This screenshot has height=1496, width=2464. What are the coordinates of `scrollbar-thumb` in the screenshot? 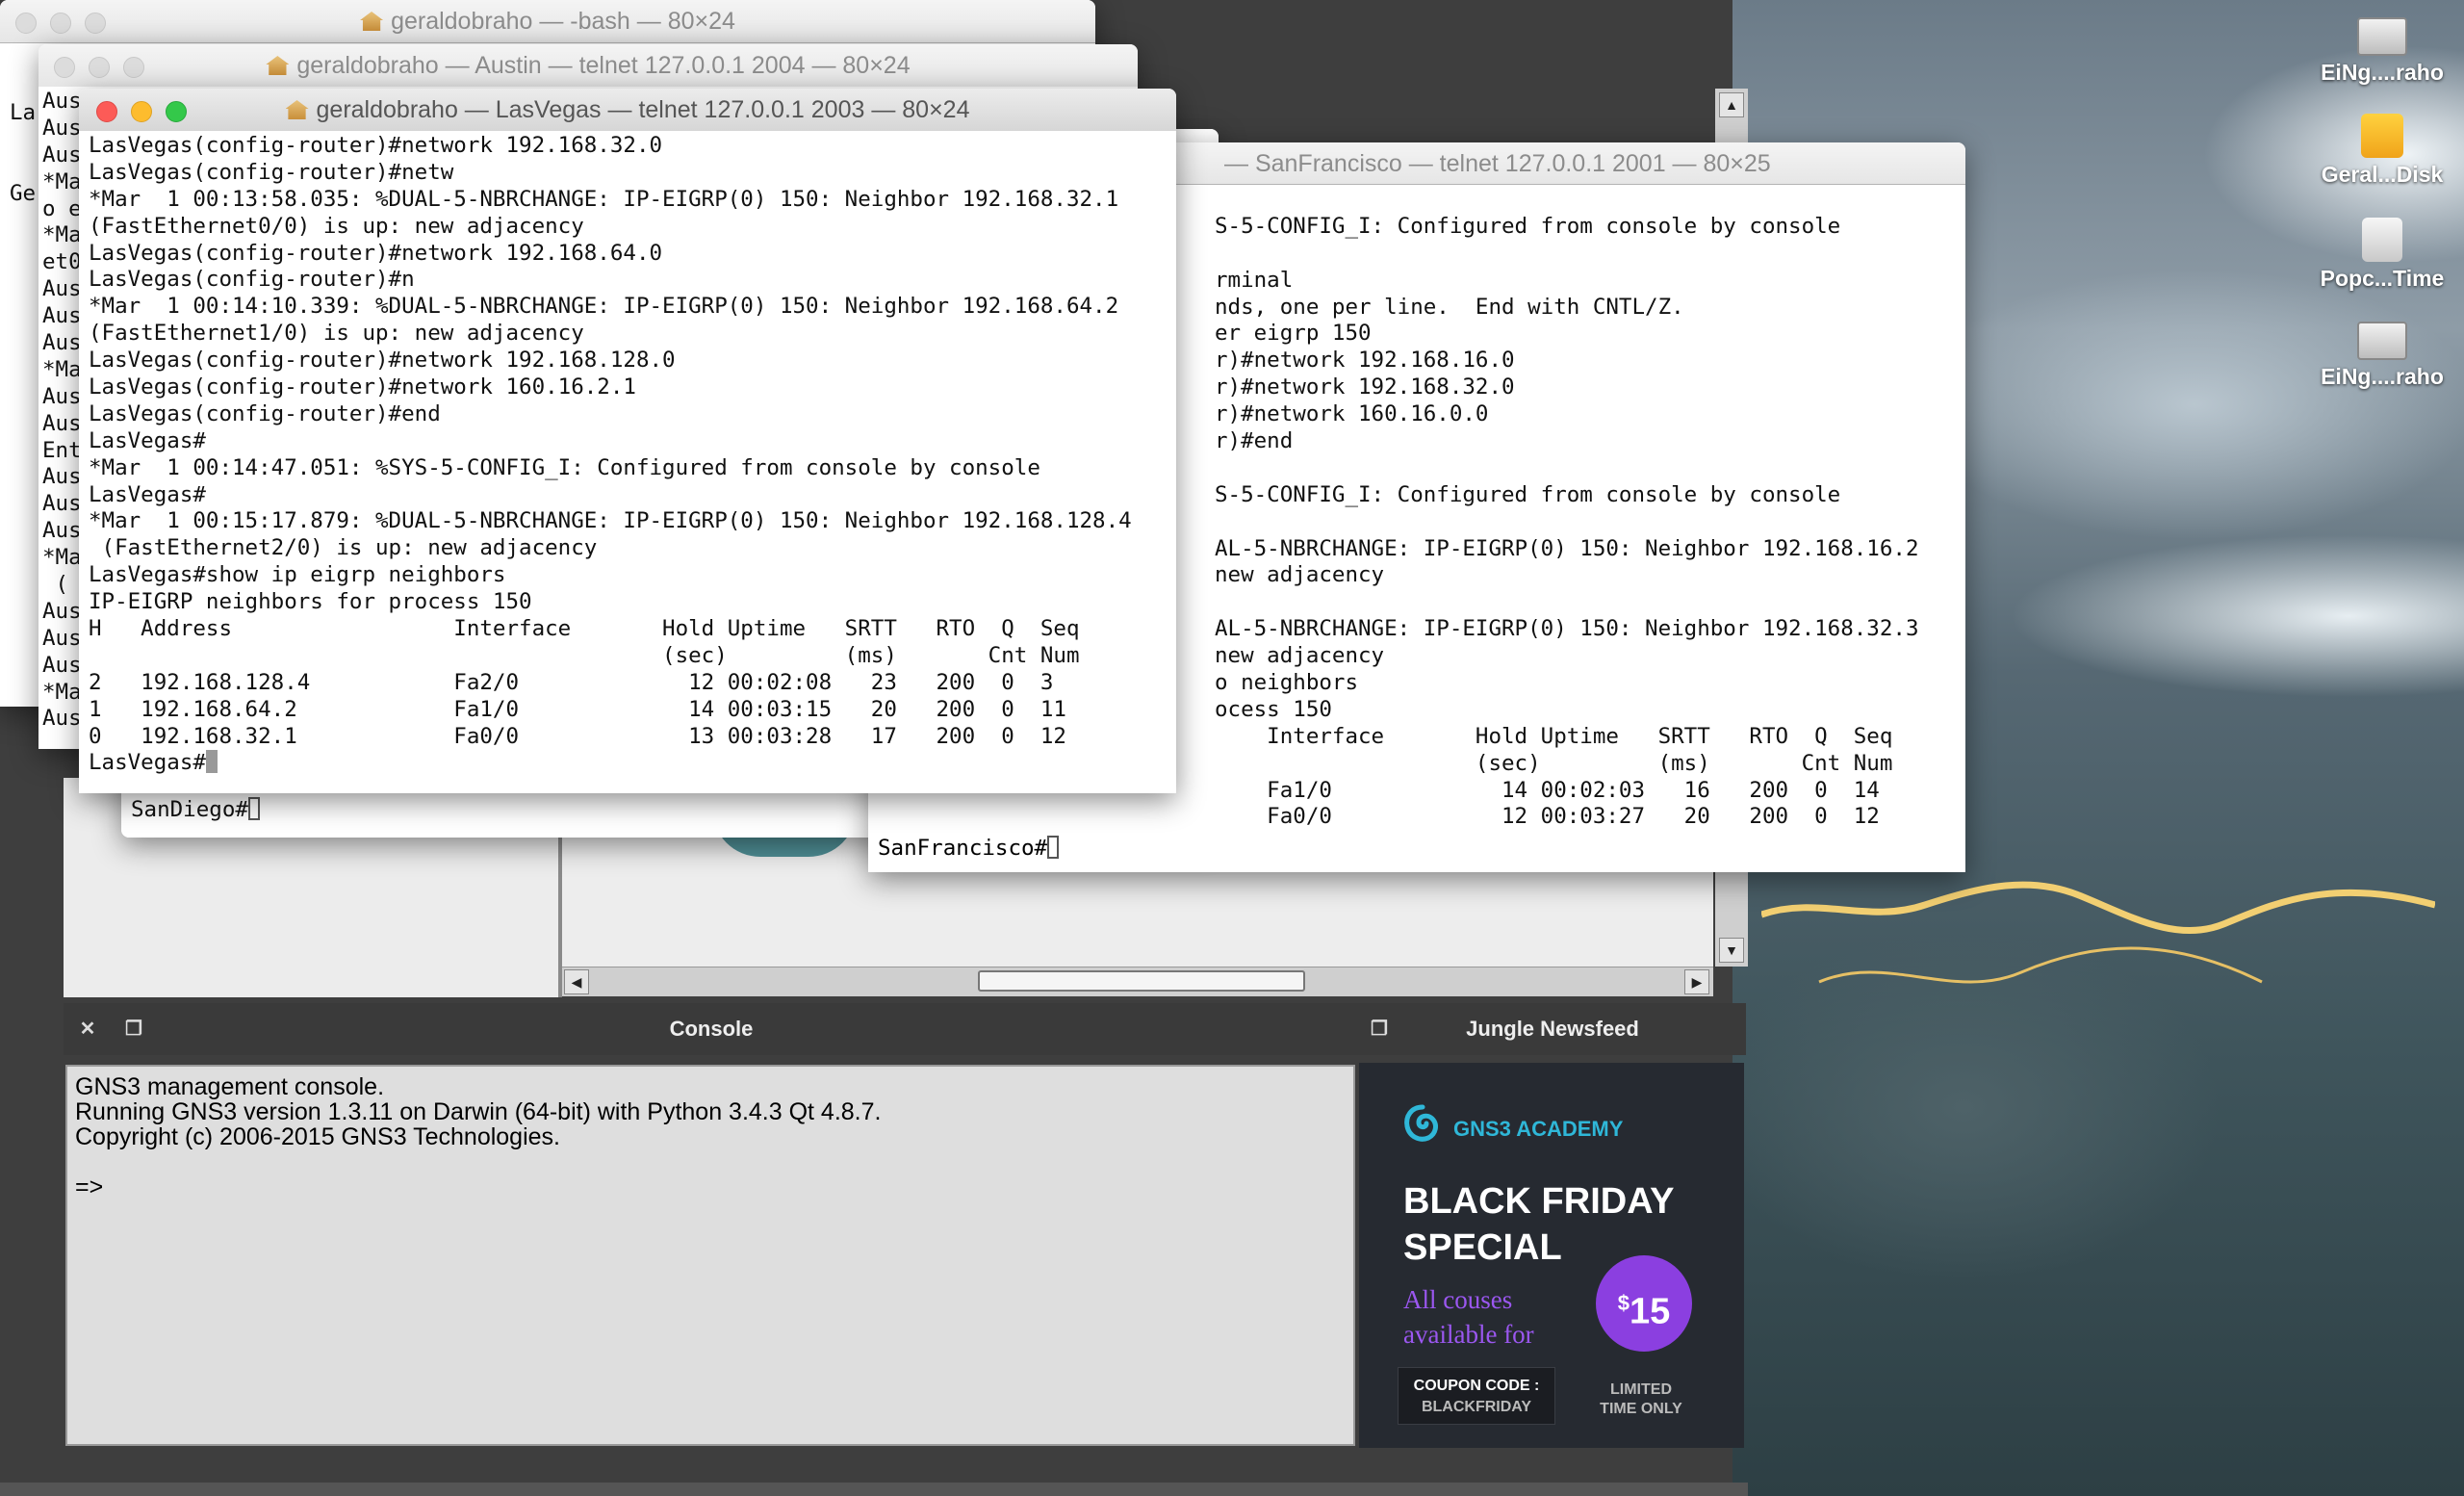 It's located at (1141, 981).